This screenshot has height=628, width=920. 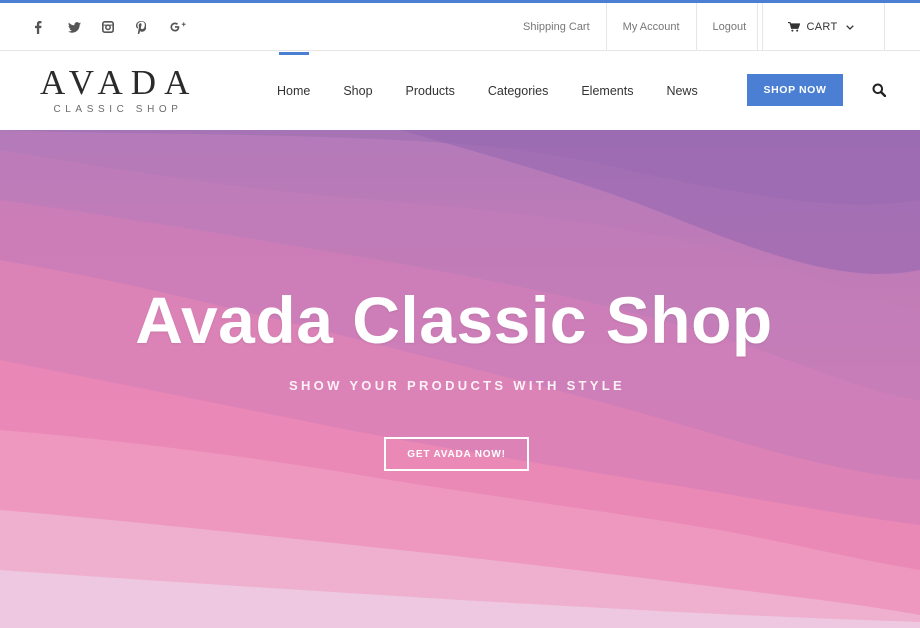 I want to click on logo-main-text: AVADA, so click(x=119, y=82).